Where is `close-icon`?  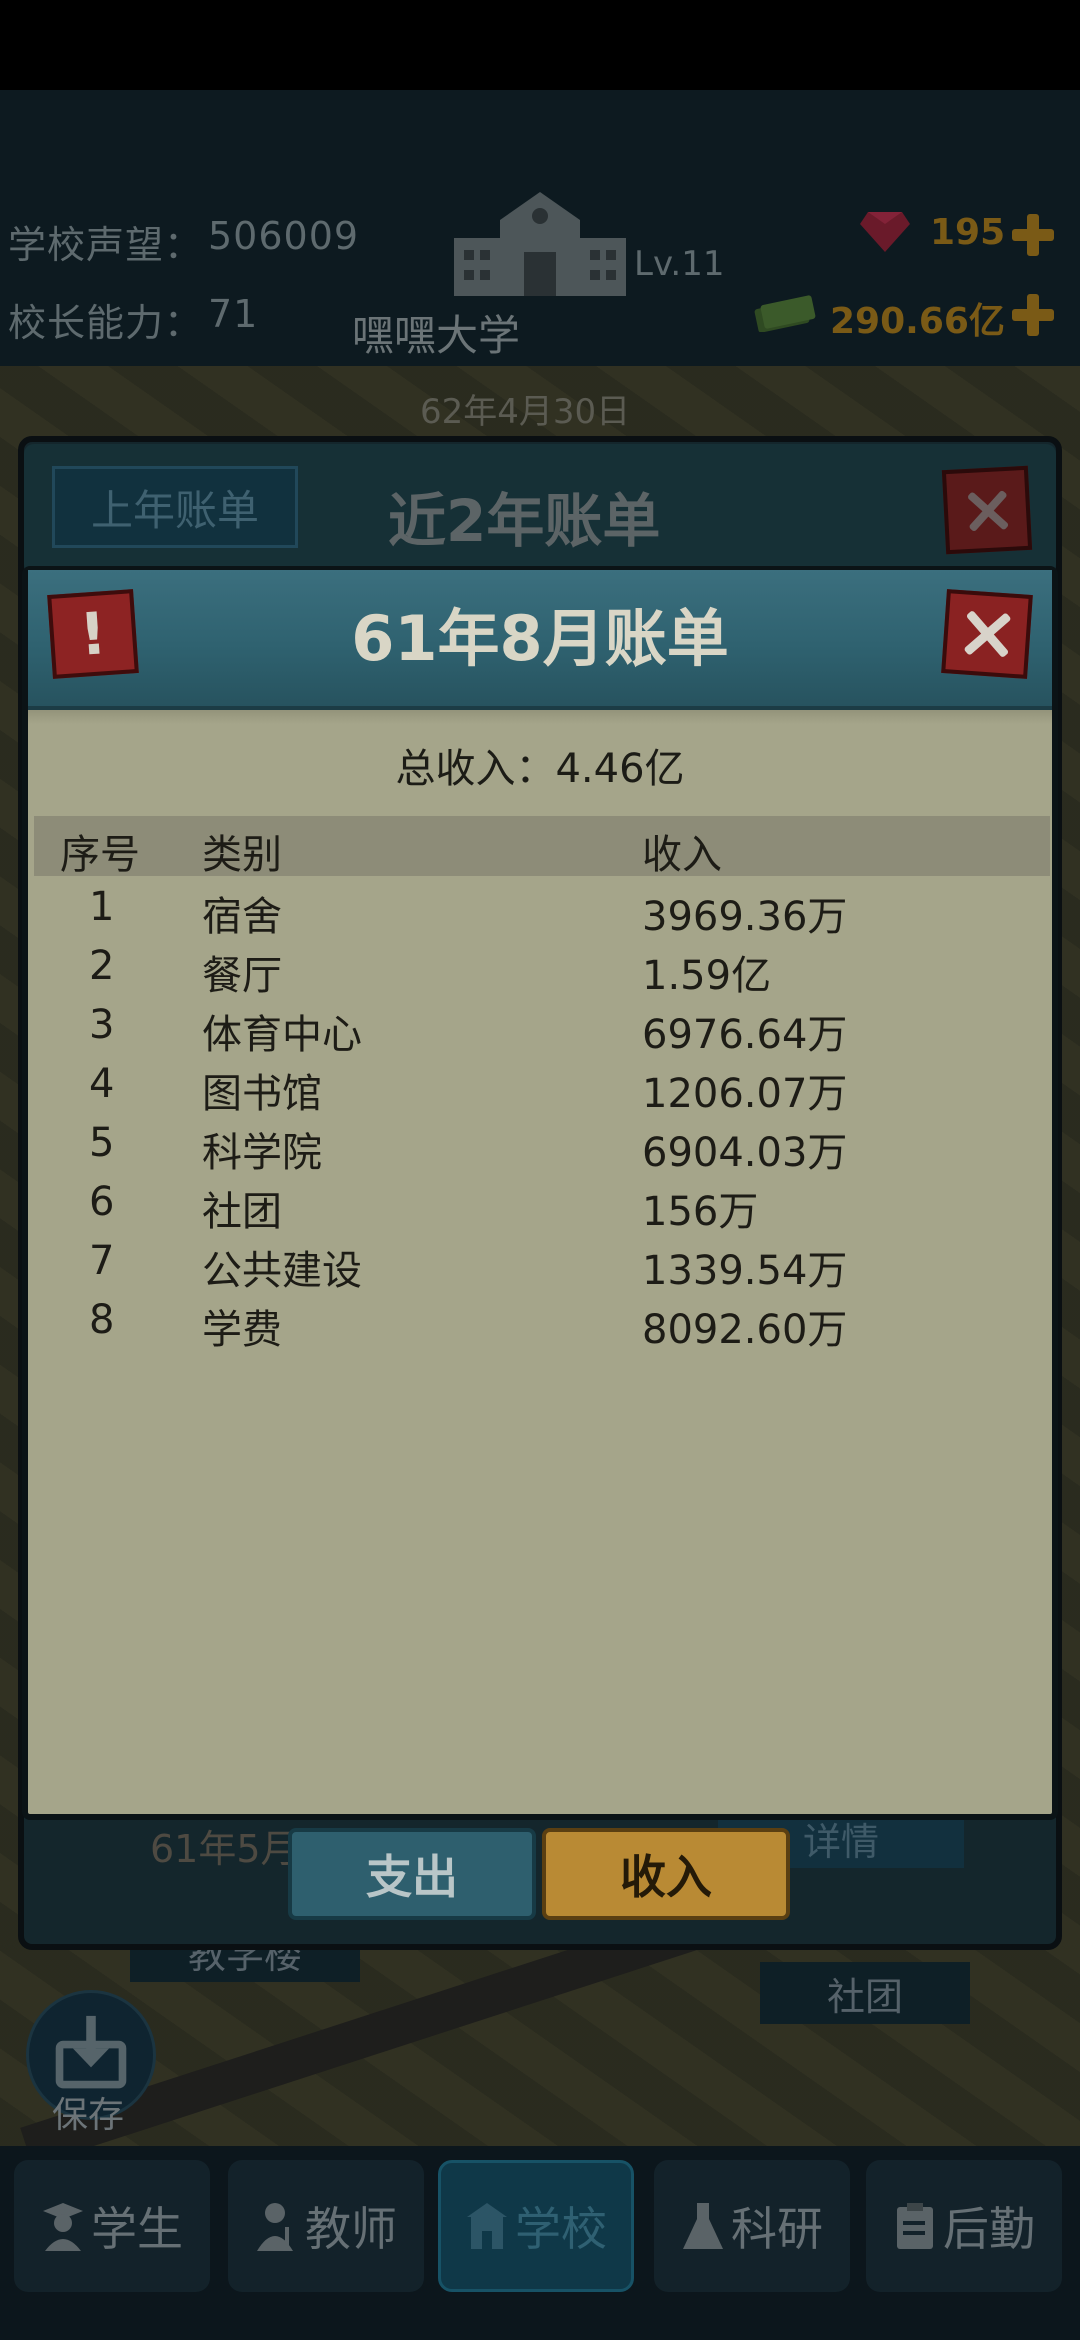
close-icon is located at coordinates (987, 634).